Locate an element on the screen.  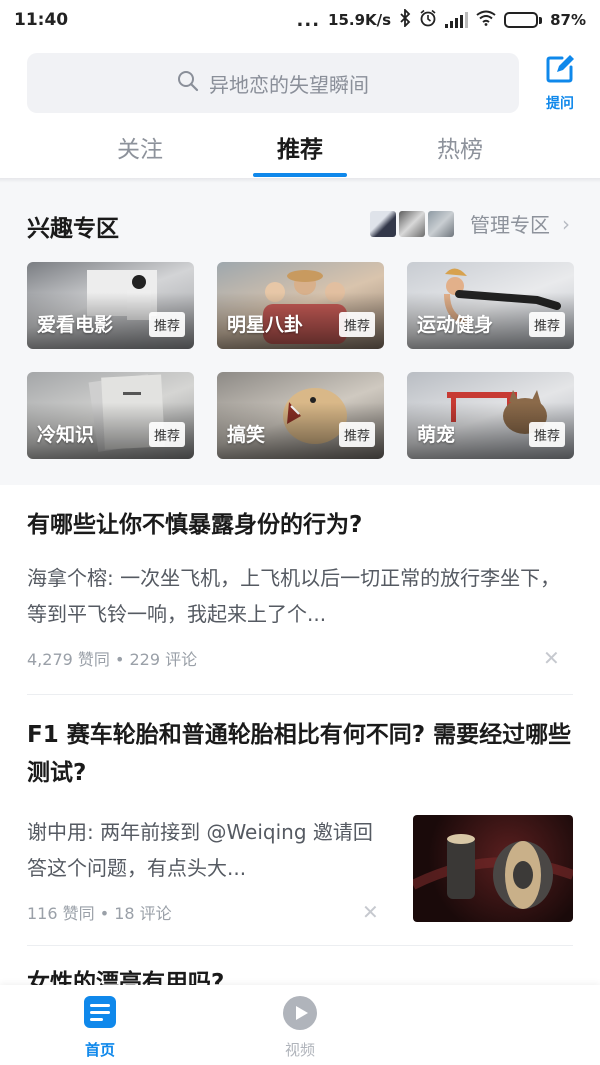
battery-icon is located at coordinates (523, 20).